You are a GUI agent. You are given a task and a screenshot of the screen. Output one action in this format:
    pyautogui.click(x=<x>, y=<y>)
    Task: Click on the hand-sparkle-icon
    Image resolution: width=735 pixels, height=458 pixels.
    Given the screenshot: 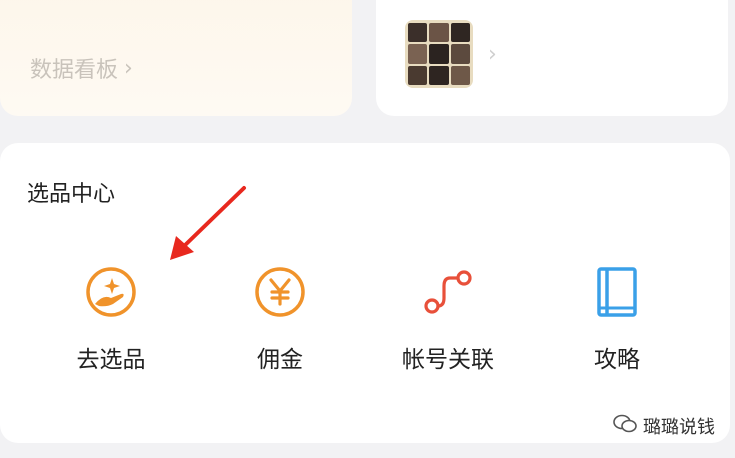 What is the action you would take?
    pyautogui.click(x=111, y=292)
    